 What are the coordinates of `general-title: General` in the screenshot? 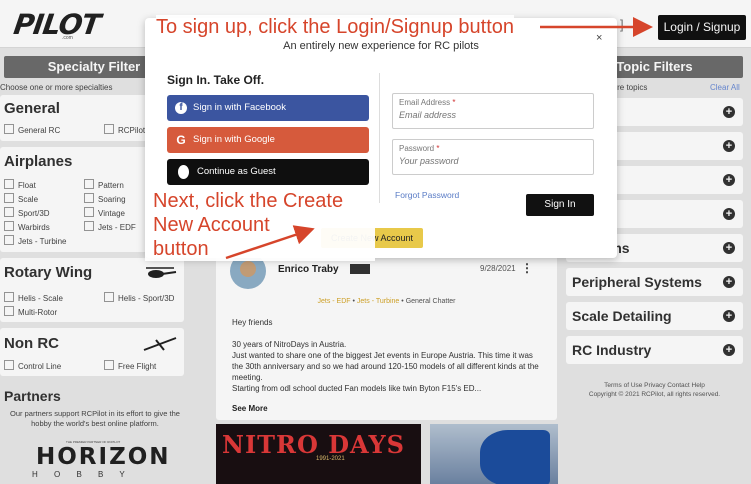 It's located at (32, 108).